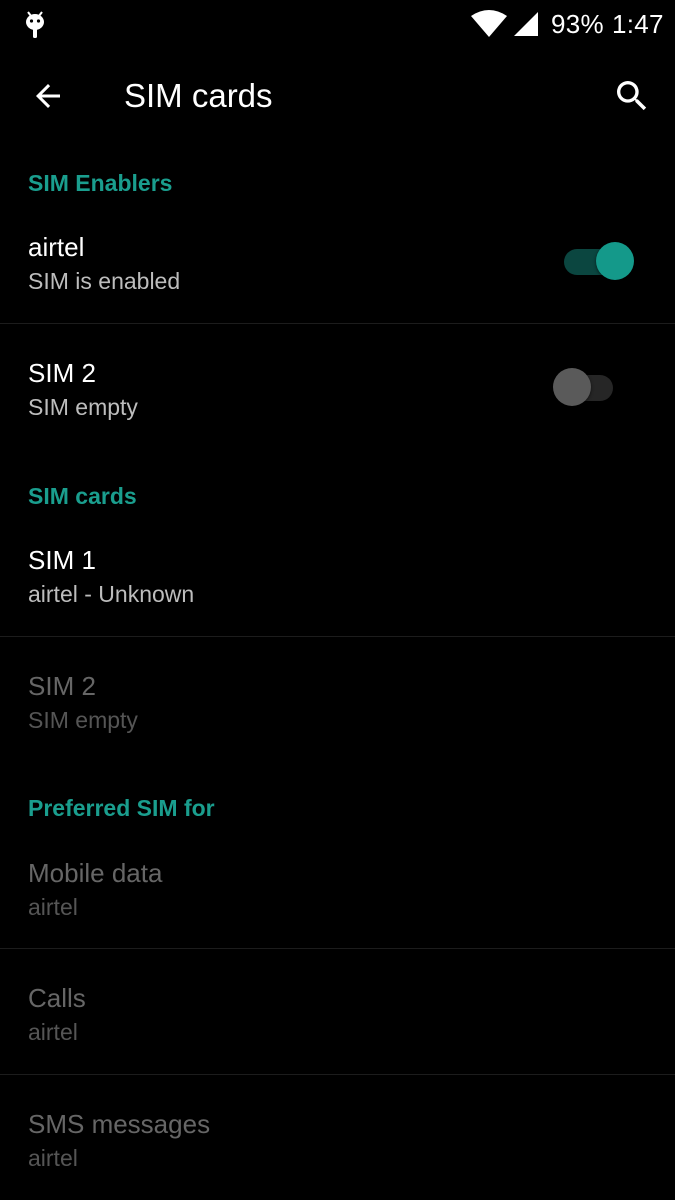 The image size is (675, 1200). I want to click on wifi-icon, so click(489, 23).